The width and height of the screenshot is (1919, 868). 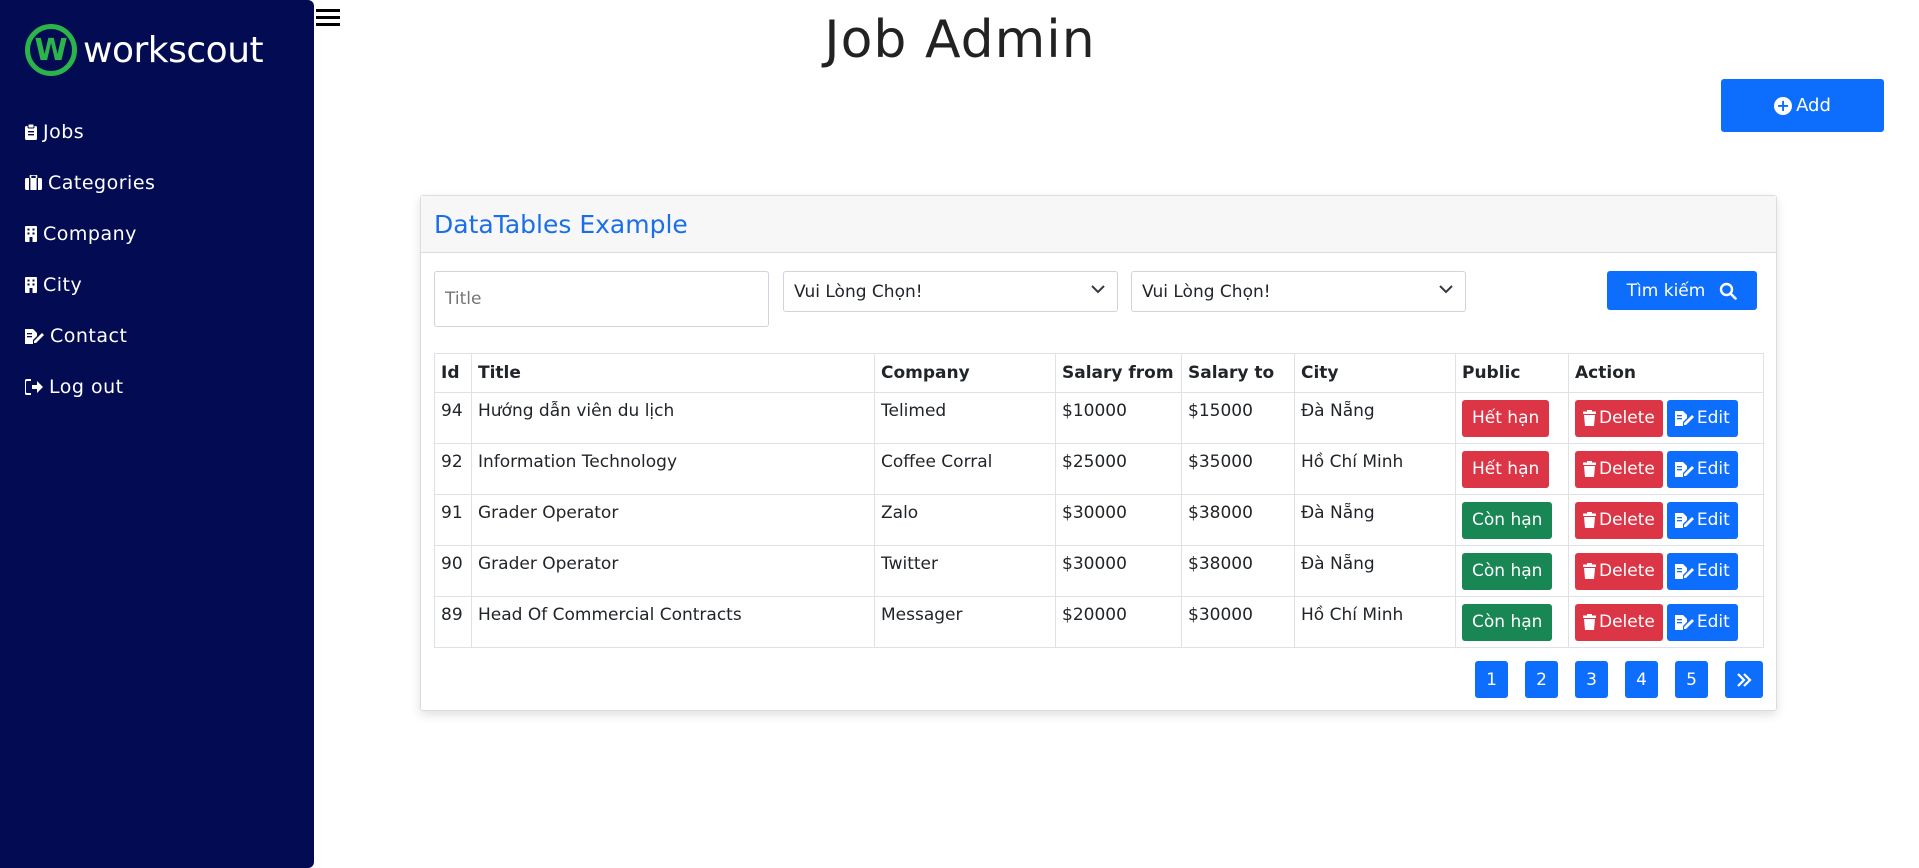 What do you see at coordinates (63, 284) in the screenshot?
I see `sidebar-item-label: City` at bounding box center [63, 284].